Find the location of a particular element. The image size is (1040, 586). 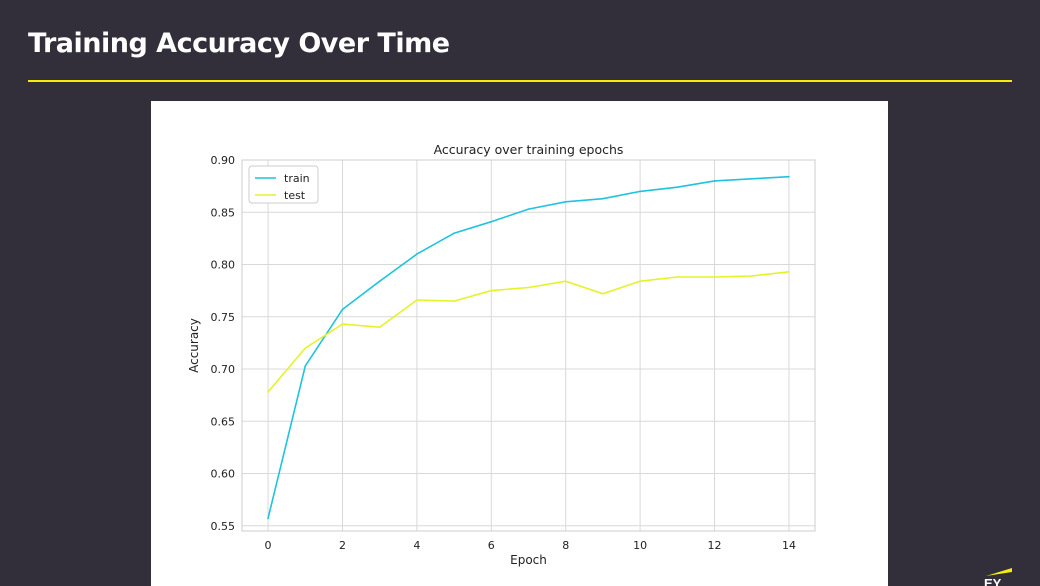

legend-label-train: train is located at coordinates (297, 178).